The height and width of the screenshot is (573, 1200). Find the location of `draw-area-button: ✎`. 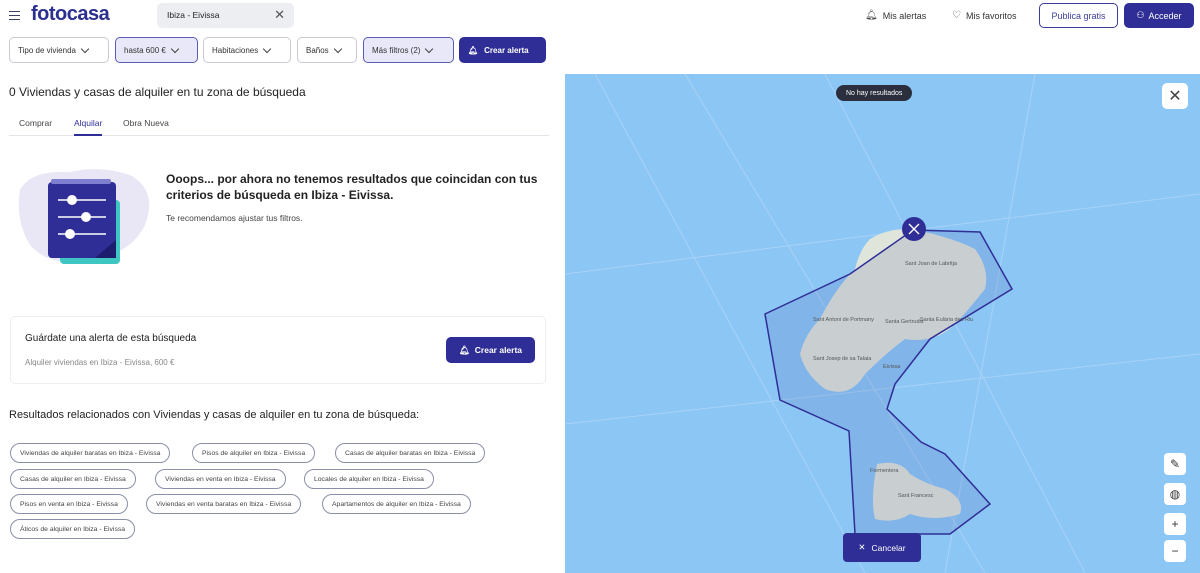

draw-area-button: ✎ is located at coordinates (1175, 464).